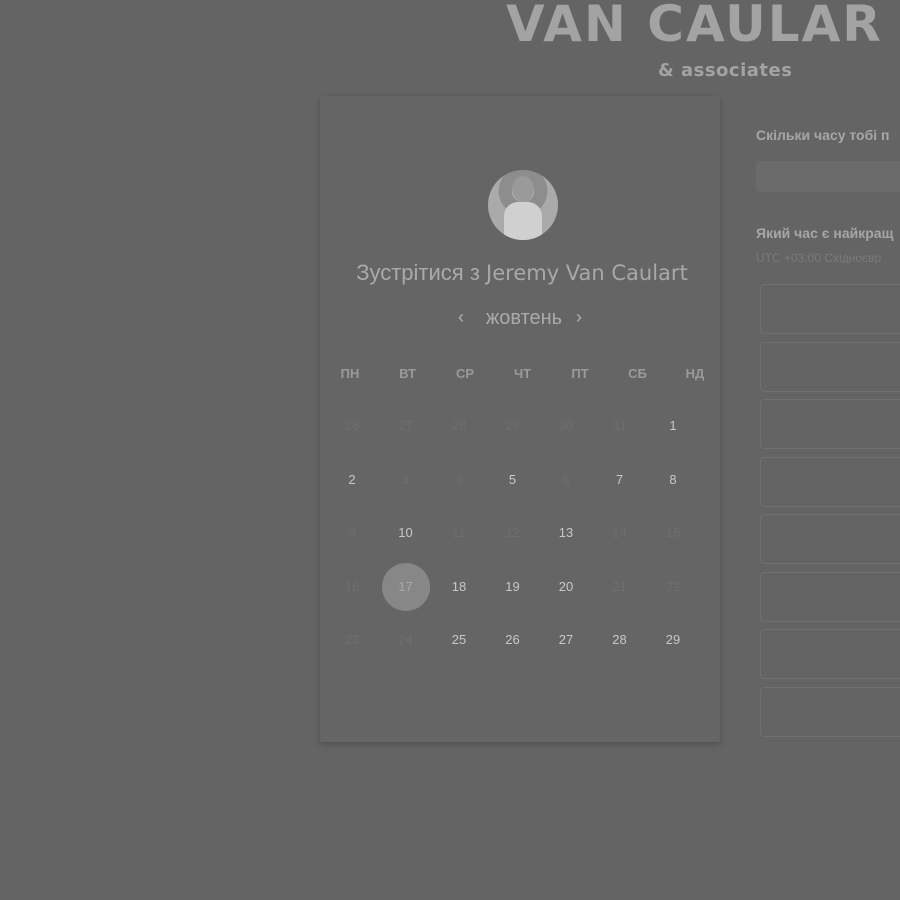  Describe the element at coordinates (522, 373) in the screenshot. I see `weekday-label: ЧТ` at that location.